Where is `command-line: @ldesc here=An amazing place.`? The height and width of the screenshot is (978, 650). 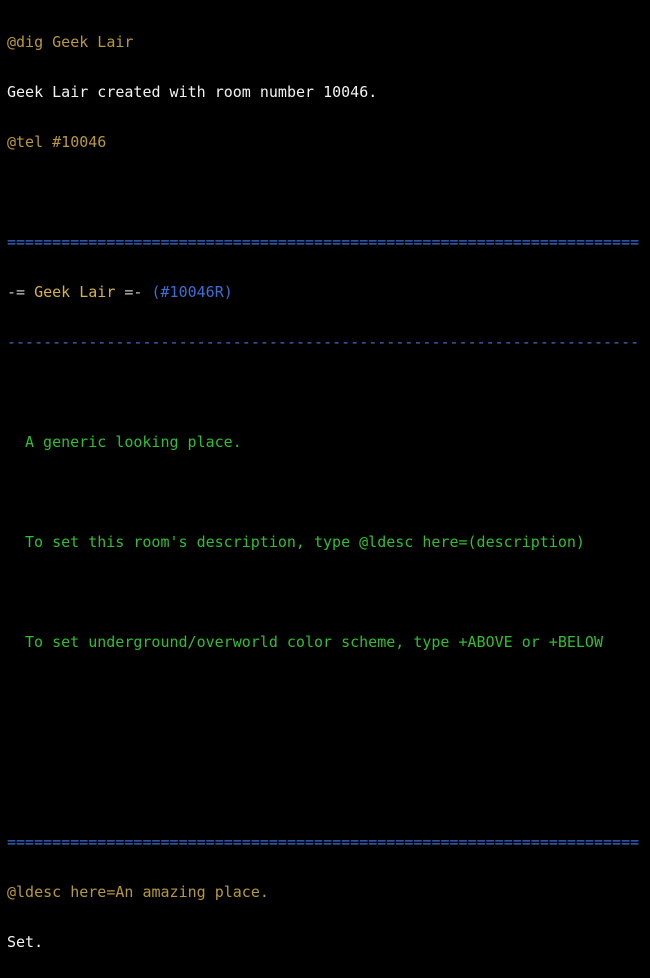 command-line: @ldesc here=An amazing place. is located at coordinates (138, 892).